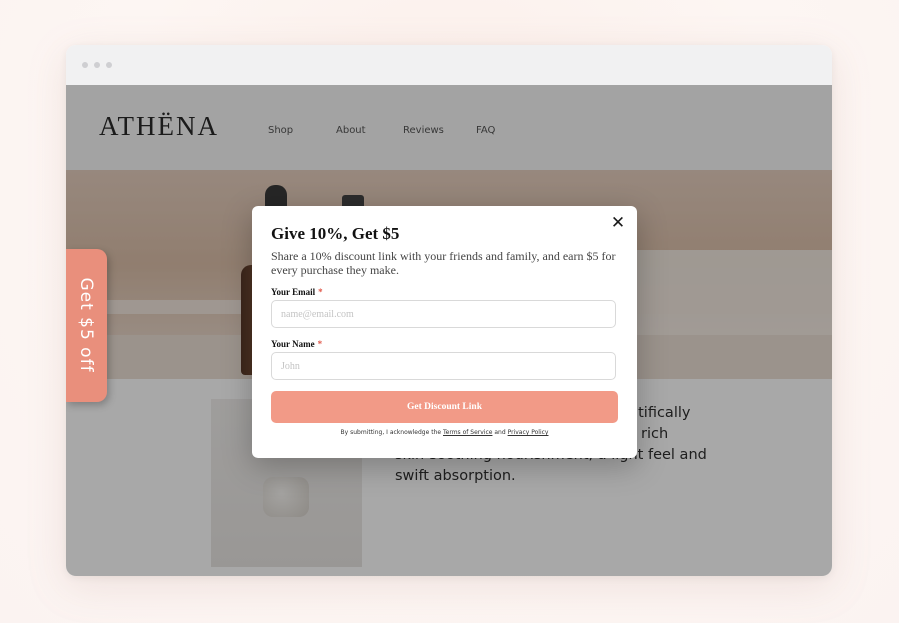 This screenshot has width=899, height=623. I want to click on side-tab-label: Get $5 off, so click(86, 325).